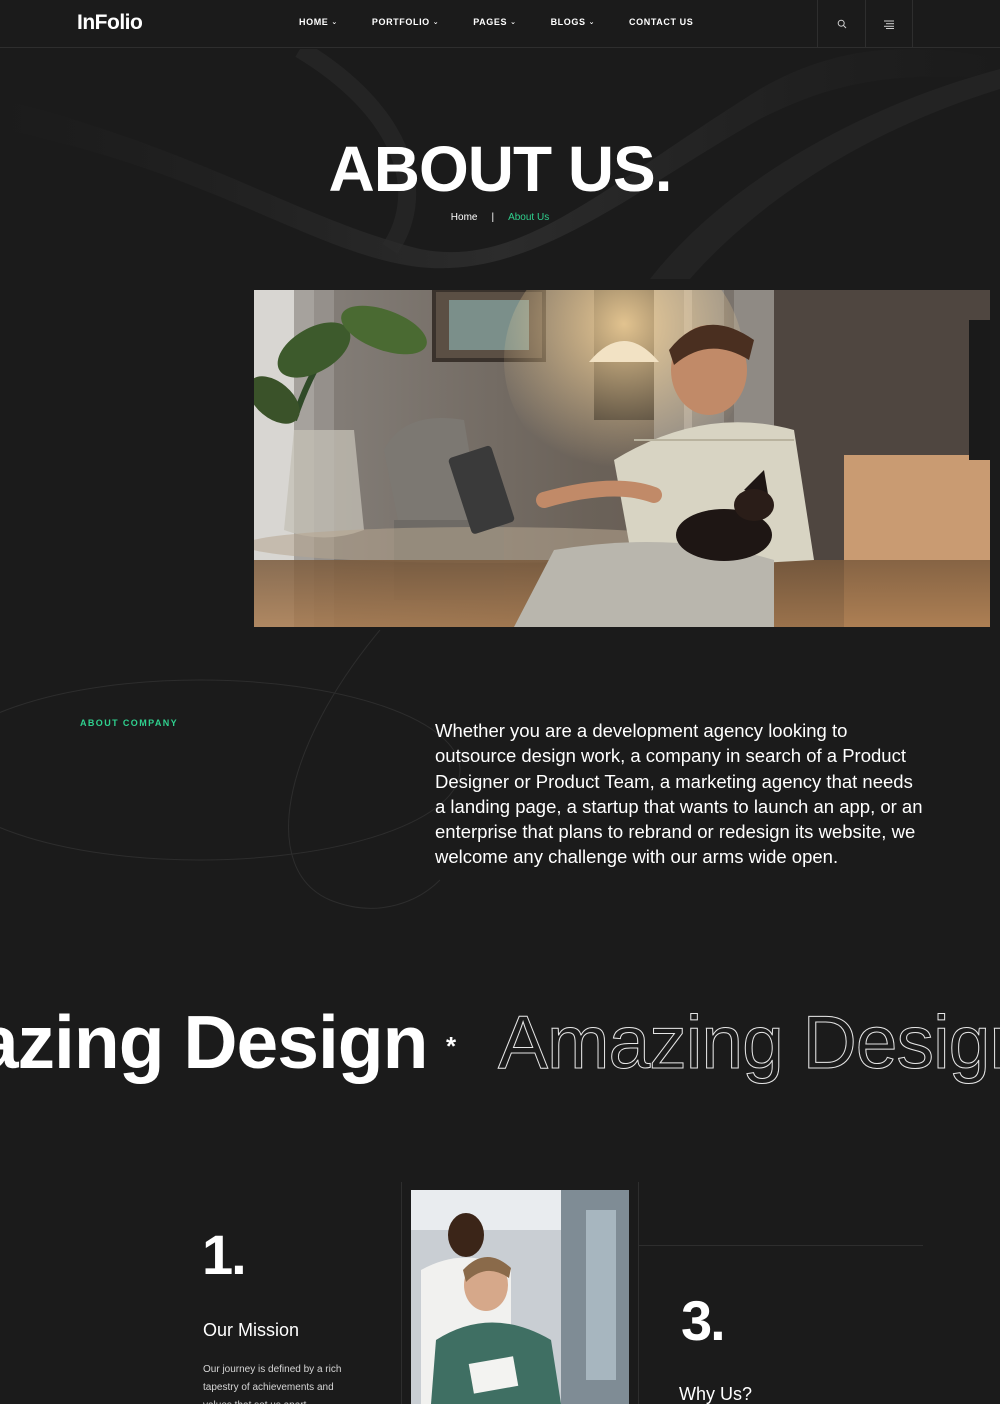  I want to click on nav-item-home: HOME ⌄, so click(318, 22).